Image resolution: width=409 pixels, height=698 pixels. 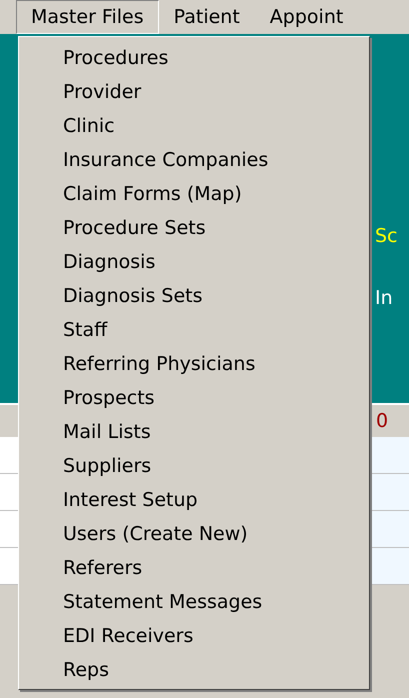 What do you see at coordinates (194, 364) in the screenshot?
I see `menu-option: Referring Physicians` at bounding box center [194, 364].